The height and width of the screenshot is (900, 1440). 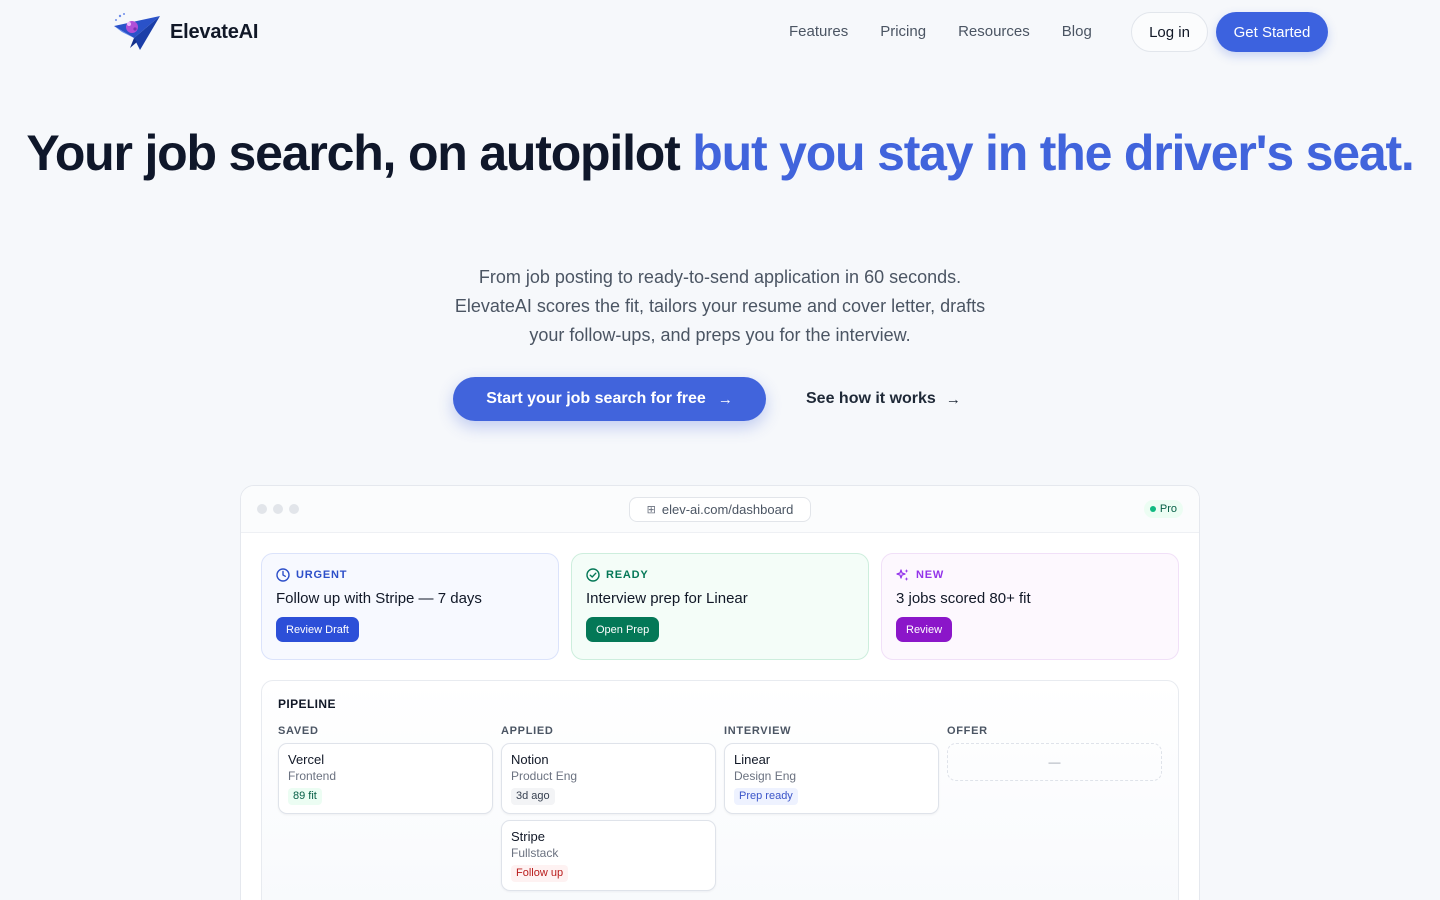 I want to click on ready-card-label: READY, so click(x=627, y=575).